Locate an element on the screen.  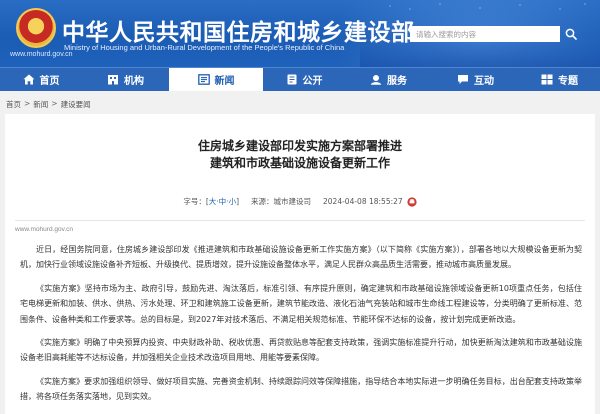
source-label: 来源： is located at coordinates (262, 201).